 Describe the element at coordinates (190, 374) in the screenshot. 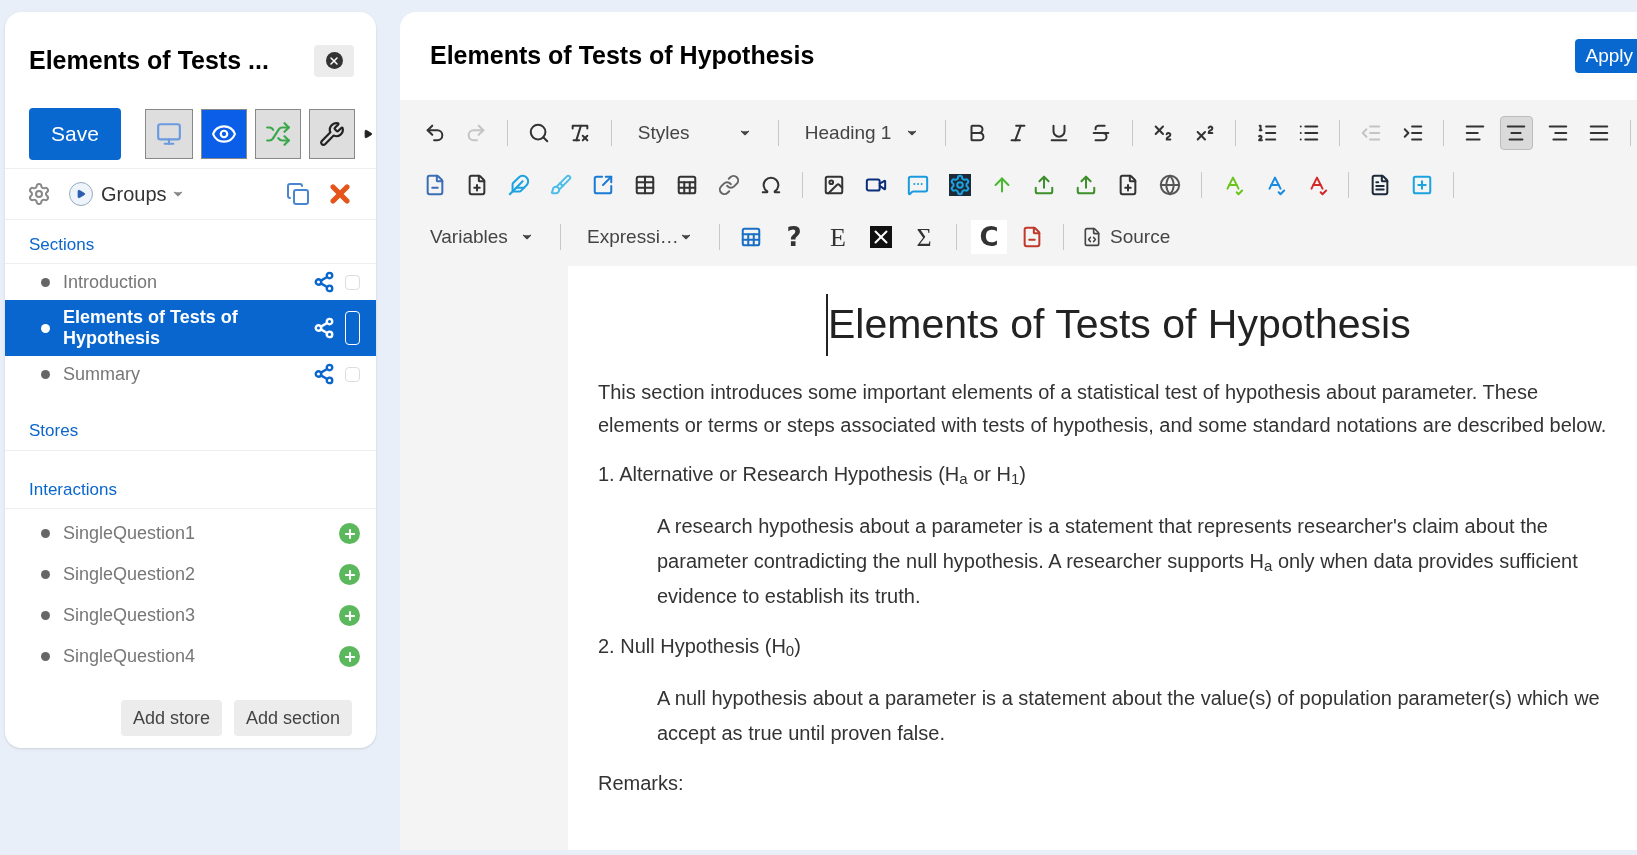

I see `section-item: Summary` at that location.